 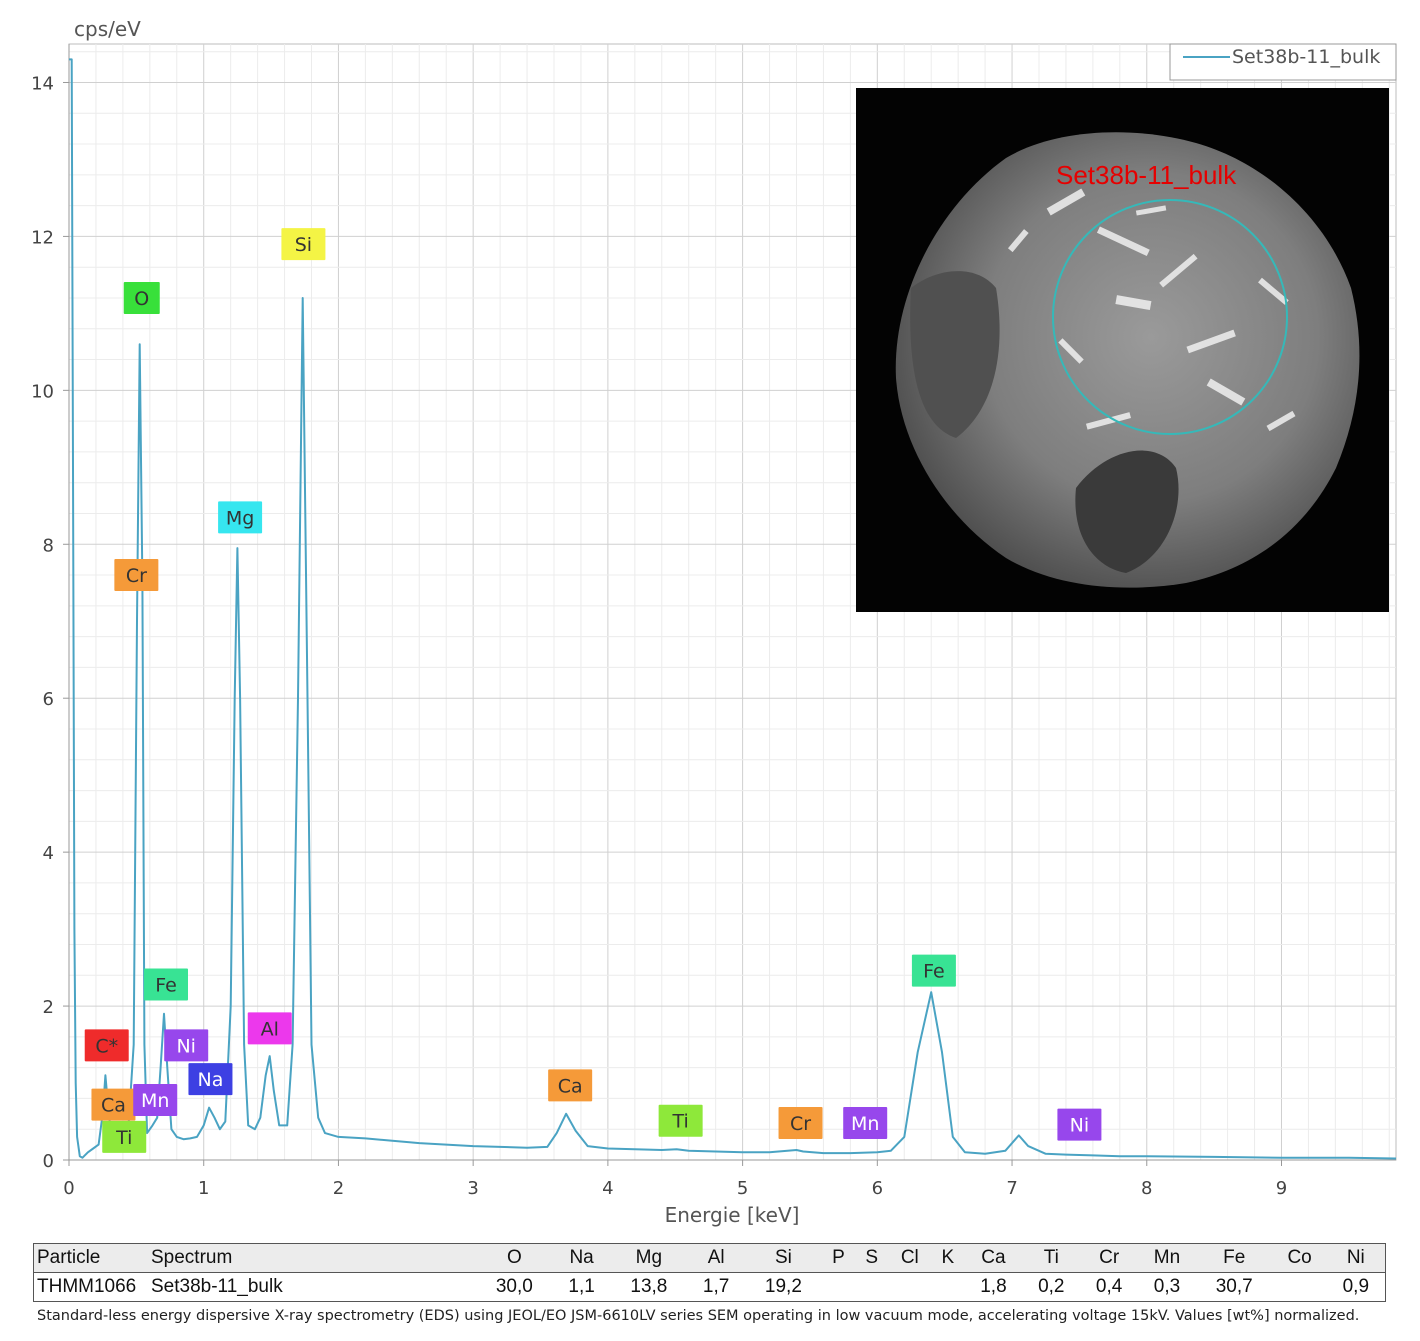 I want to click on legend: Set38b-11_bulk, so click(x=1283, y=62).